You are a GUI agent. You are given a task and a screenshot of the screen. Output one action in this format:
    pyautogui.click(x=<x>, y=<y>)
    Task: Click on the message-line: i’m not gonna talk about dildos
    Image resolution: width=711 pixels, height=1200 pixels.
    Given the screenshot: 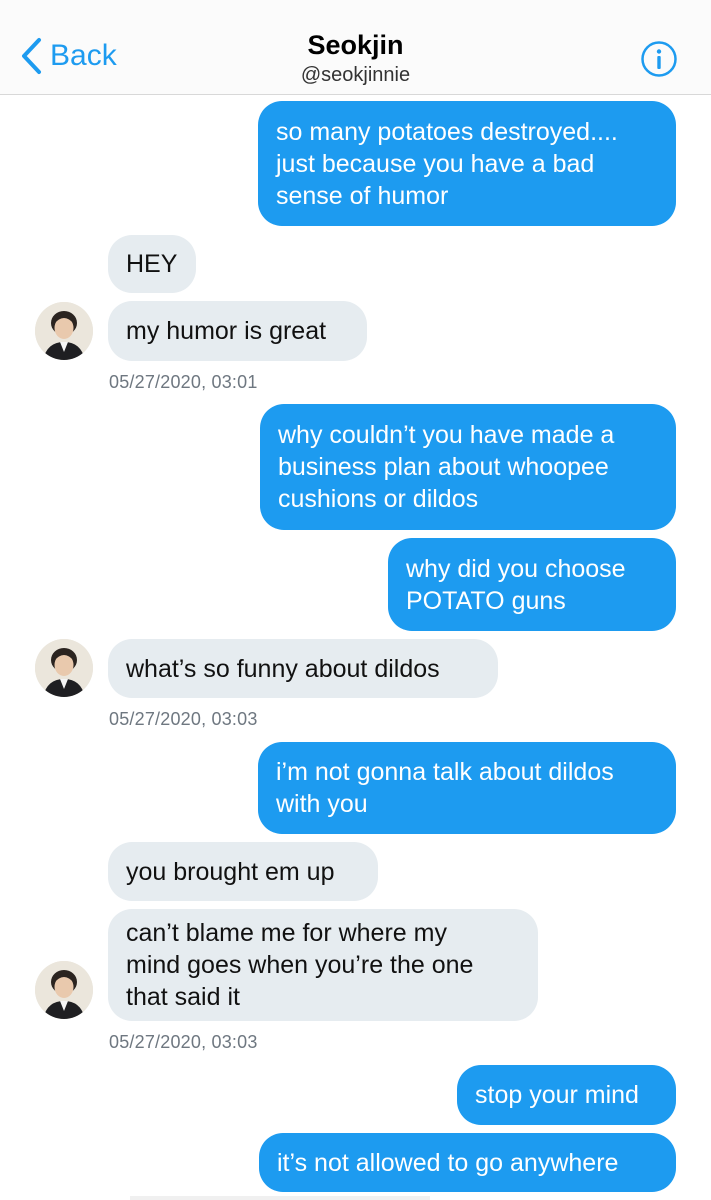 What is the action you would take?
    pyautogui.click(x=445, y=772)
    